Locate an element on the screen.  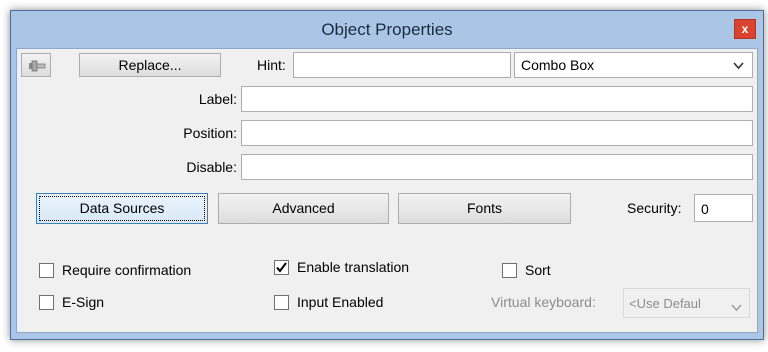
sort-checkbox is located at coordinates (509, 270).